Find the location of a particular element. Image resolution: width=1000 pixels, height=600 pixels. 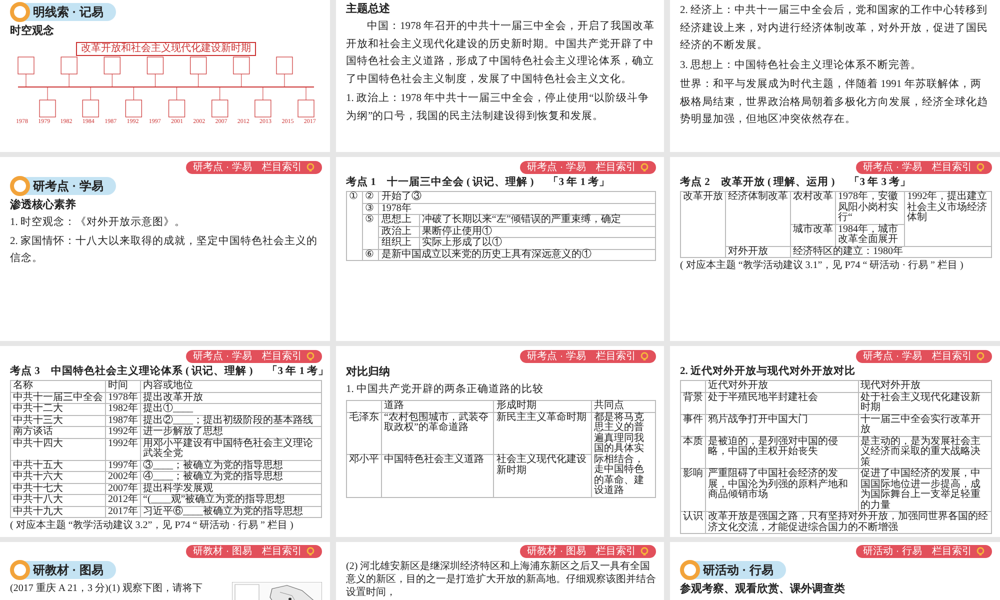

table-cell: 提出①____ is located at coordinates (231, 409).